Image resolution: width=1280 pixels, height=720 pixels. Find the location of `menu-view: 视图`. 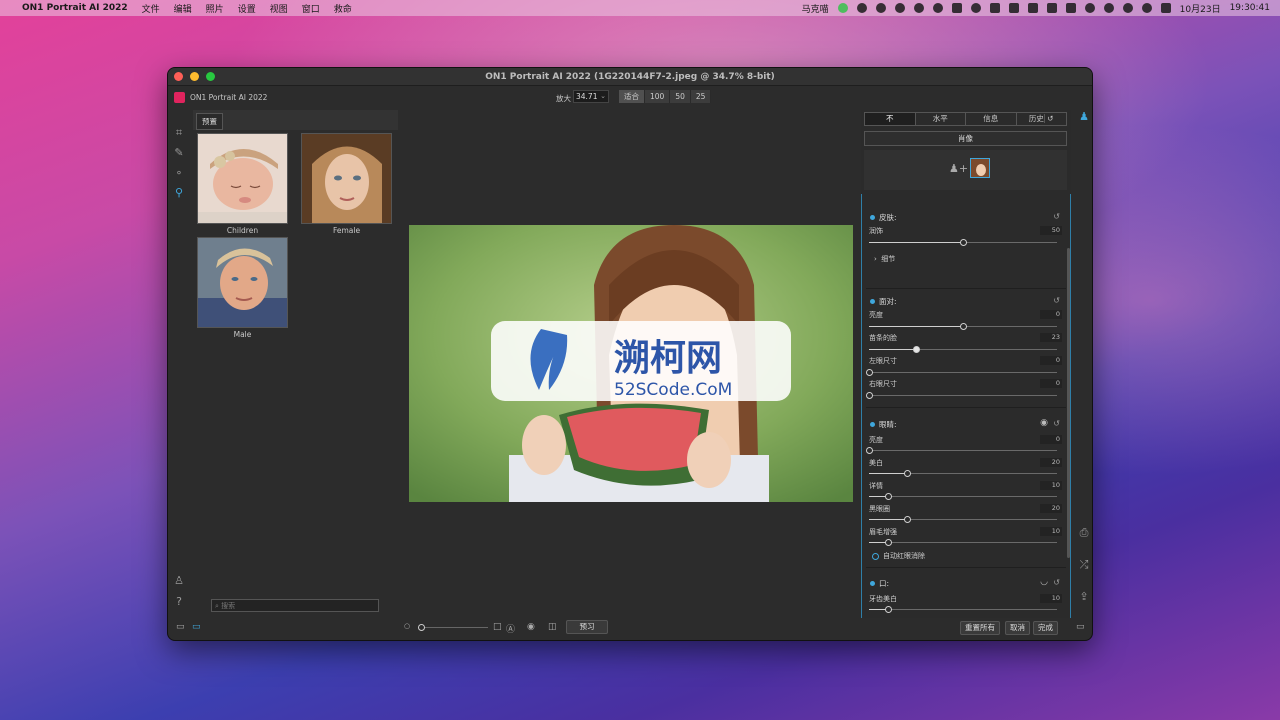

menu-view: 视图 is located at coordinates (279, 8).